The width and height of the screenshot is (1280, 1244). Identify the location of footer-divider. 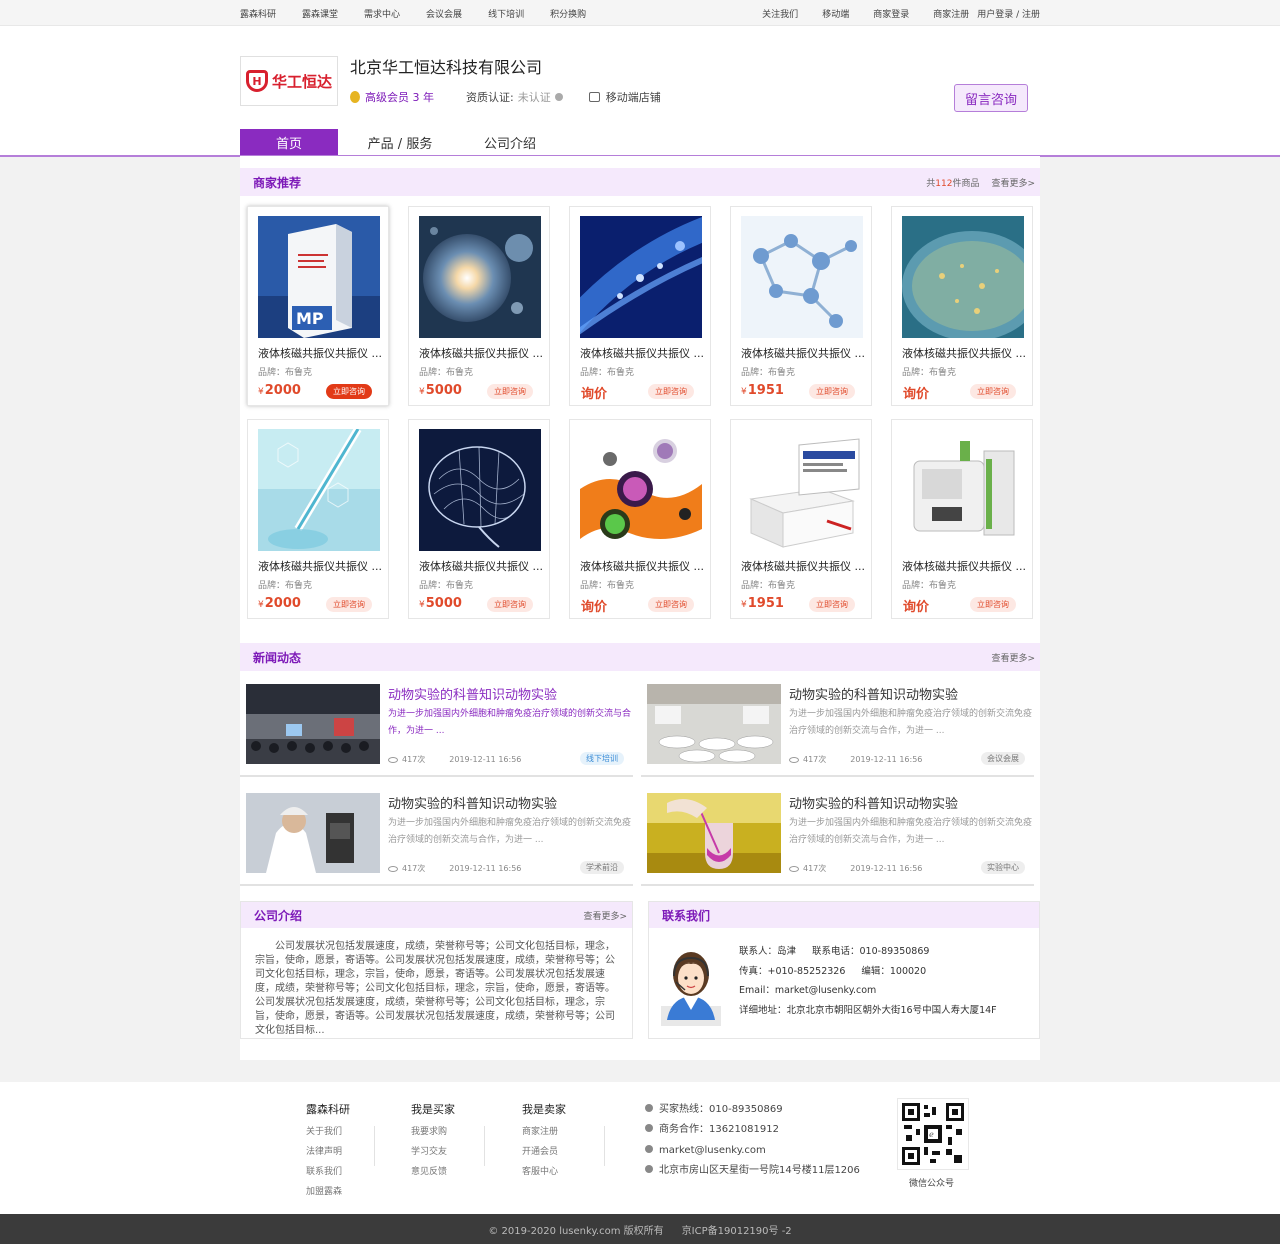
(484, 1146).